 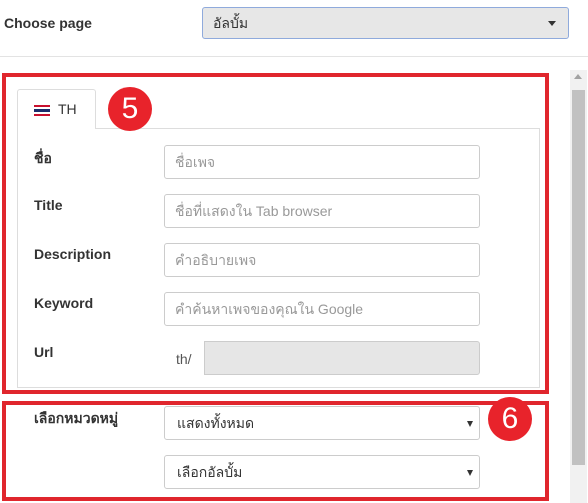 I want to click on annotation-badge-5: 5, so click(x=130, y=109).